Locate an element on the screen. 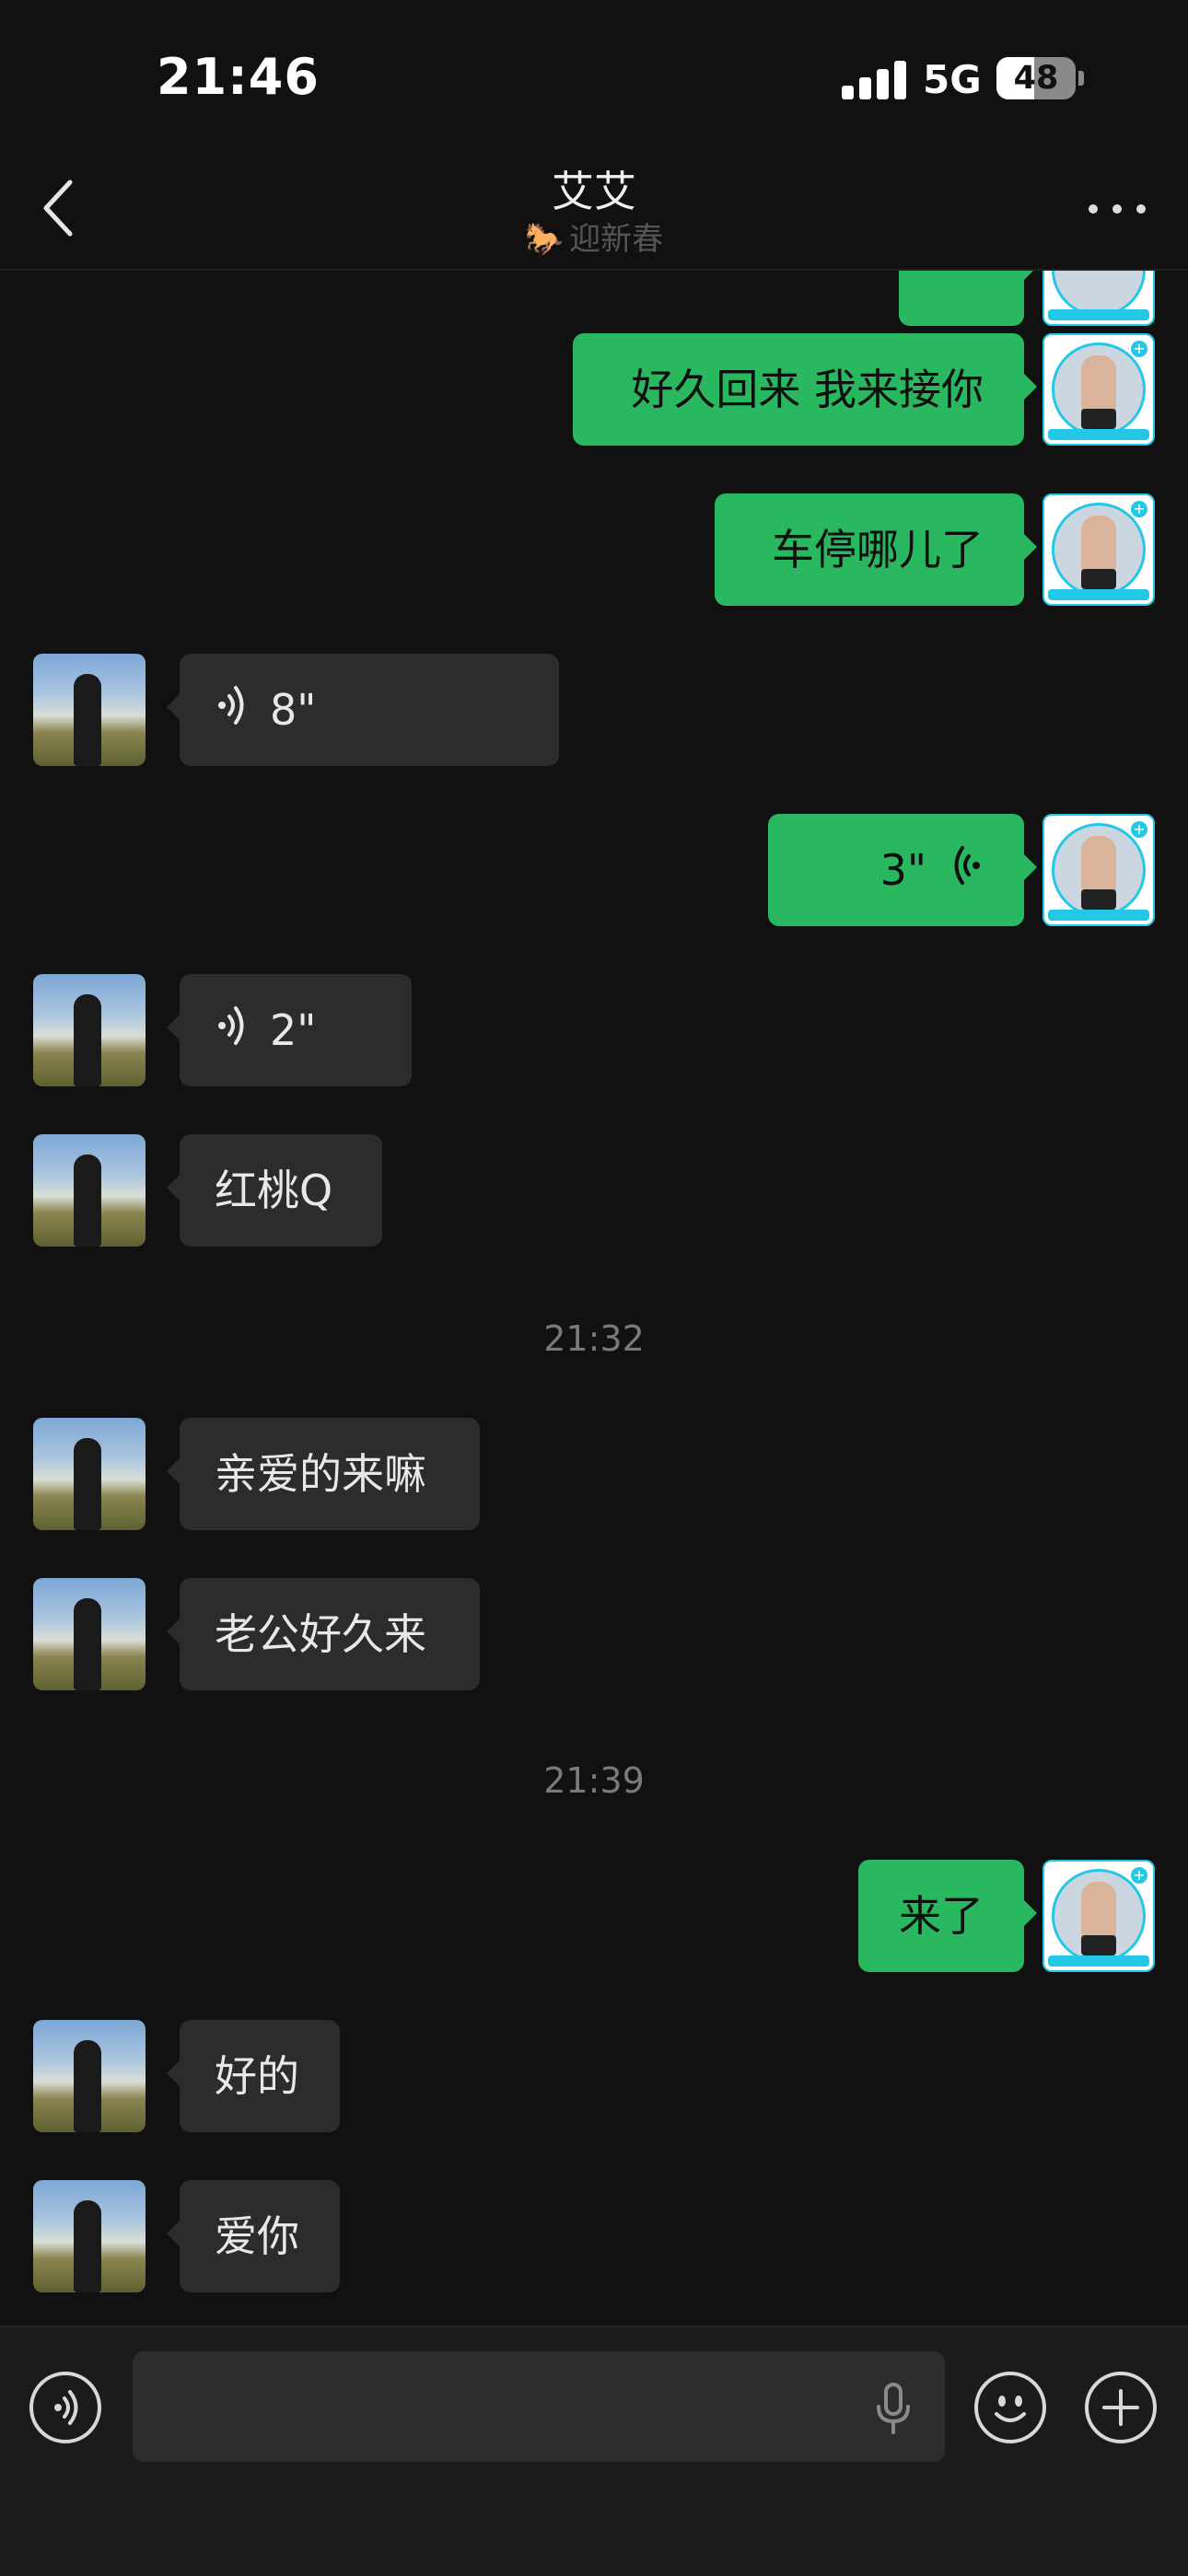  battery-level: 48 is located at coordinates (1036, 78).